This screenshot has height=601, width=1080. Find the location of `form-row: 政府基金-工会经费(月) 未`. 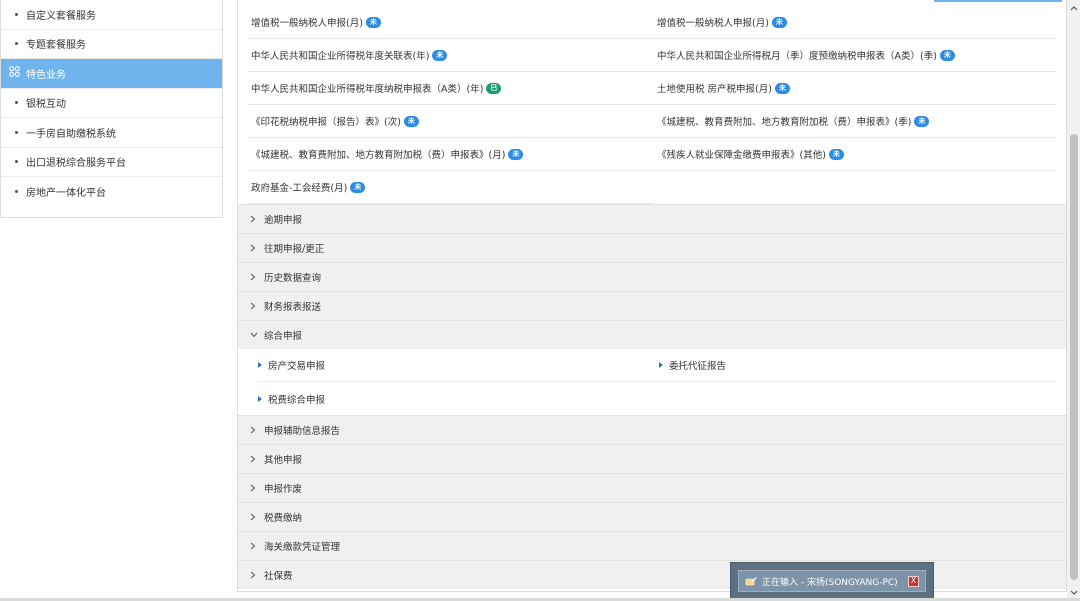

form-row: 政府基金-工会经费(月) 未 is located at coordinates (450, 187).